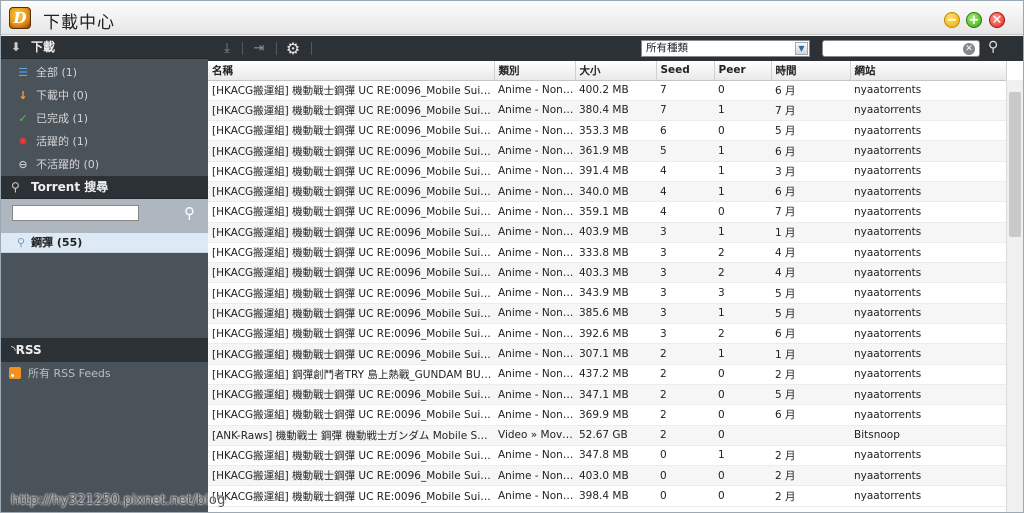 This screenshot has width=1024, height=513. What do you see at coordinates (801, 48) in the screenshot?
I see `chevron-down-icon: ▼` at bounding box center [801, 48].